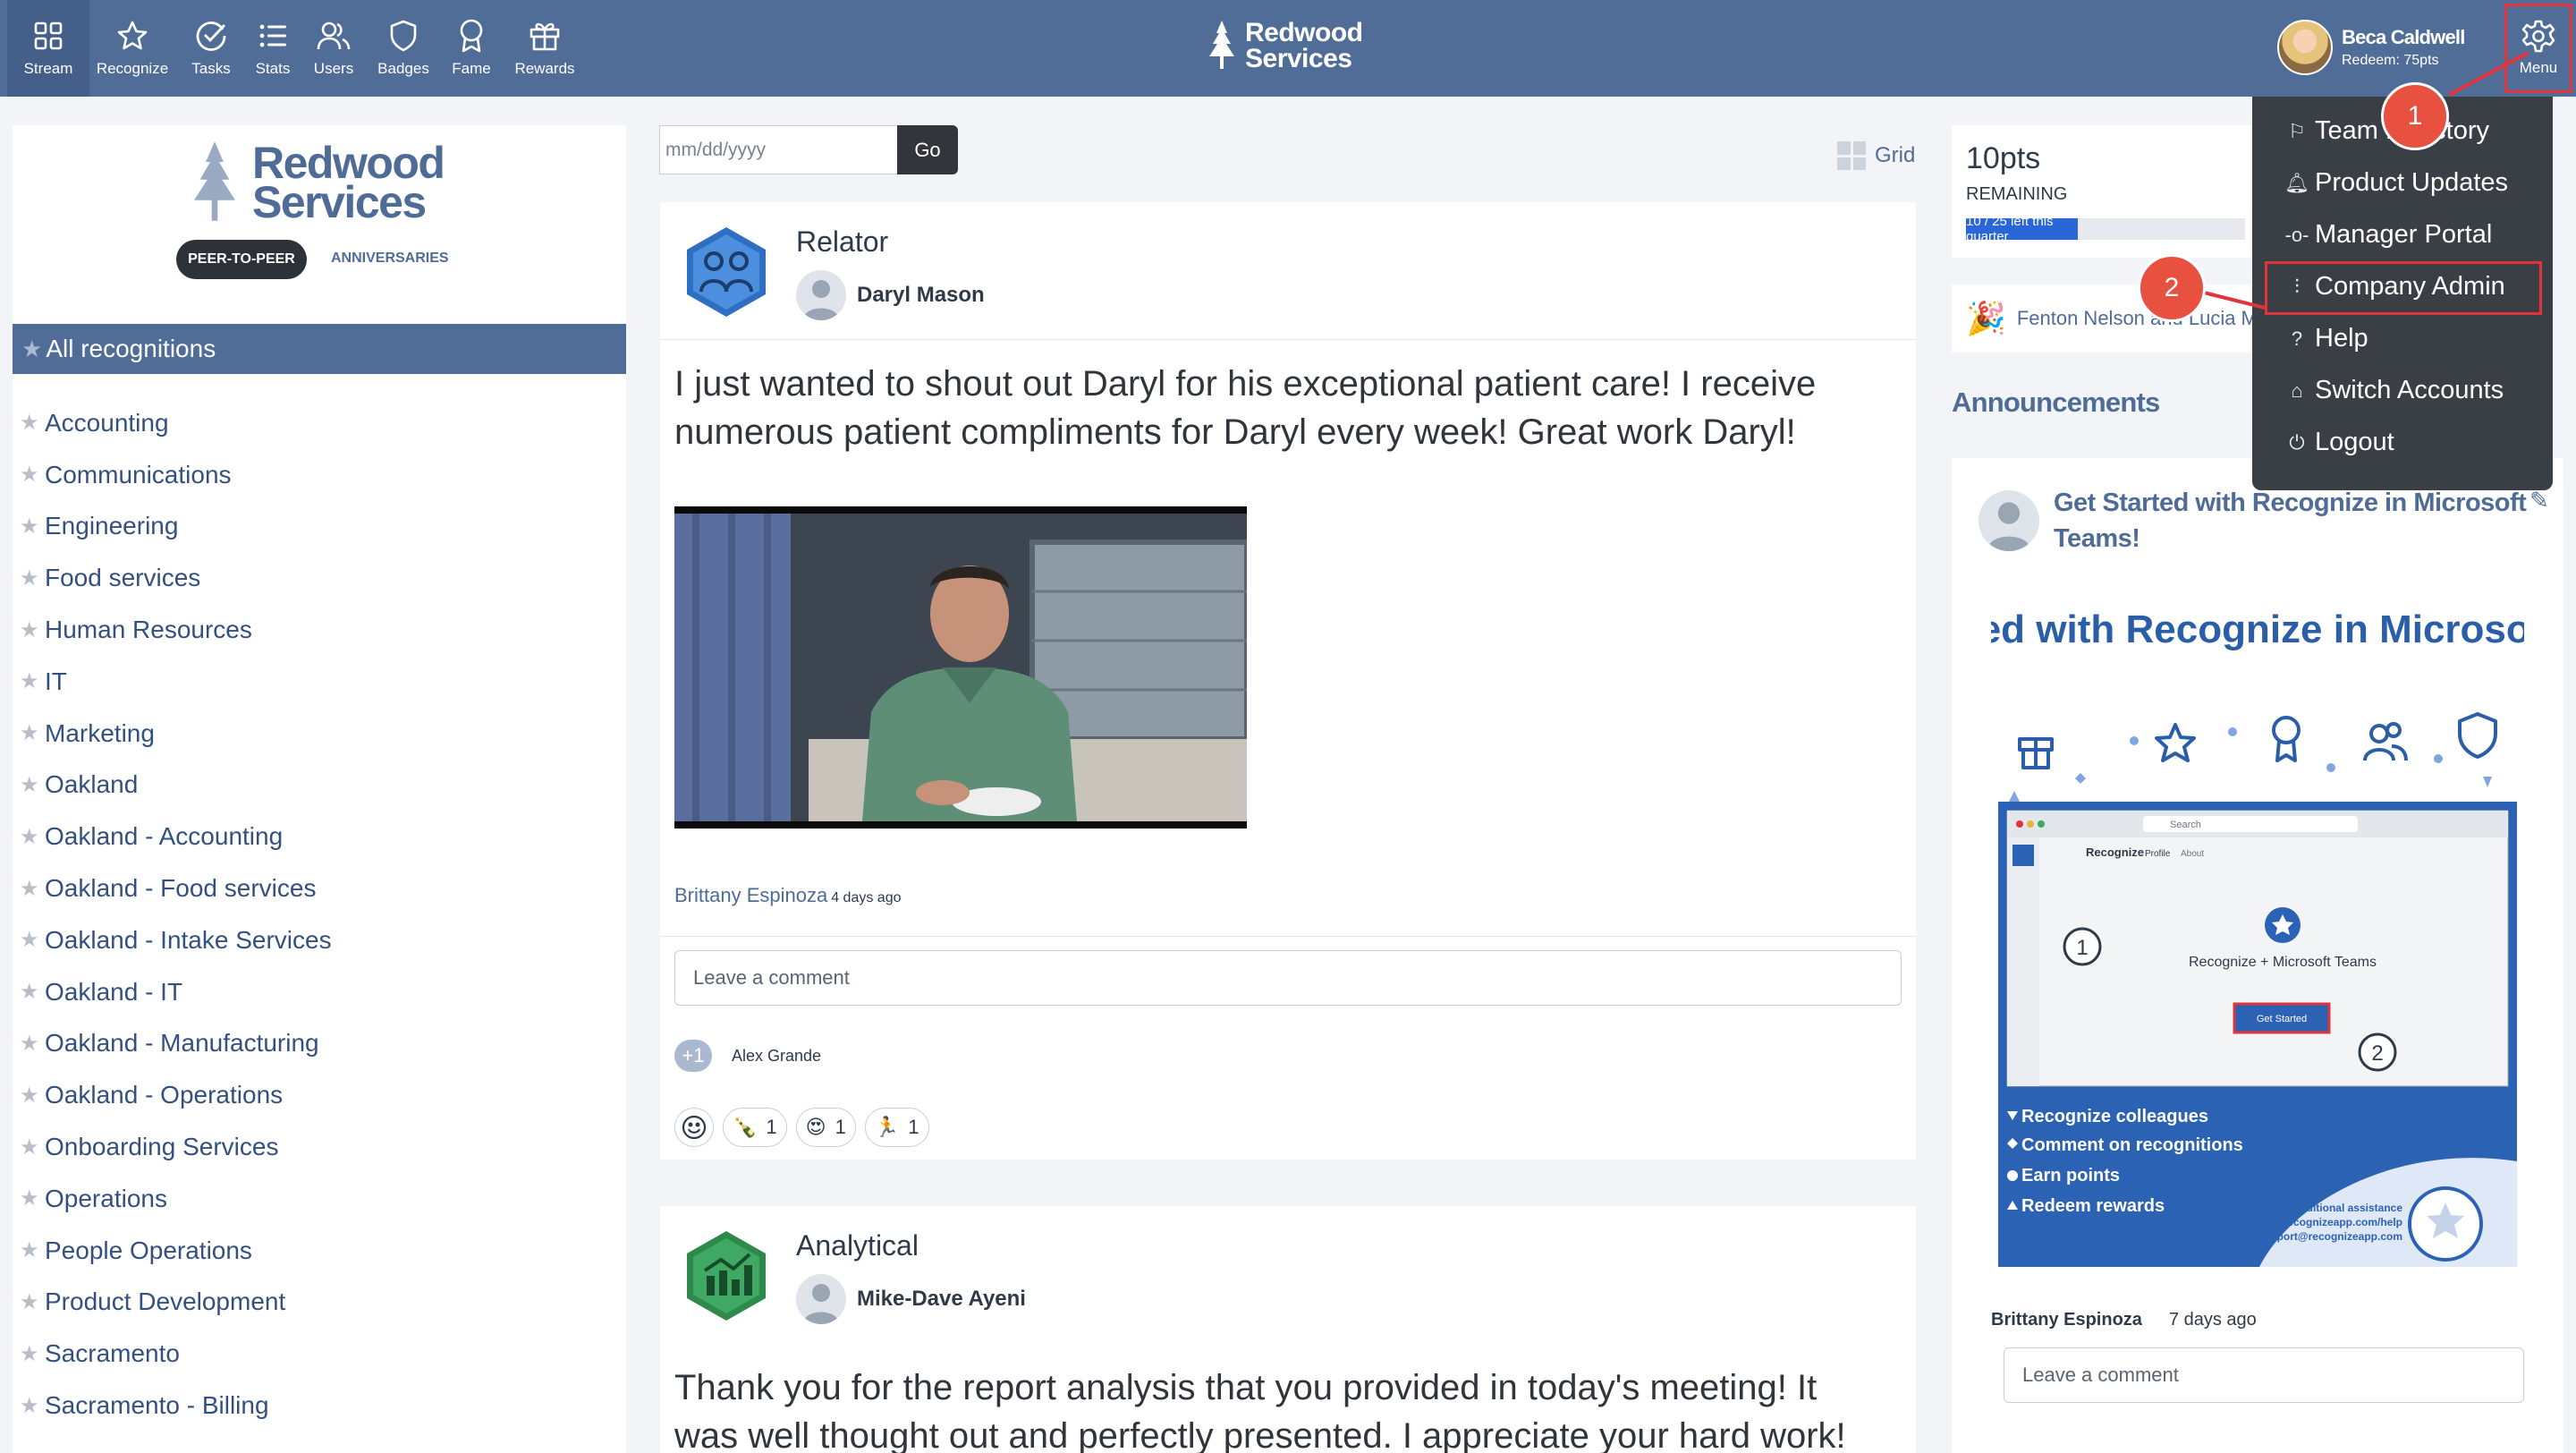 This screenshot has width=2576, height=1453. I want to click on tab-peer-to-peer: PEER-TO-PEER, so click(241, 259).